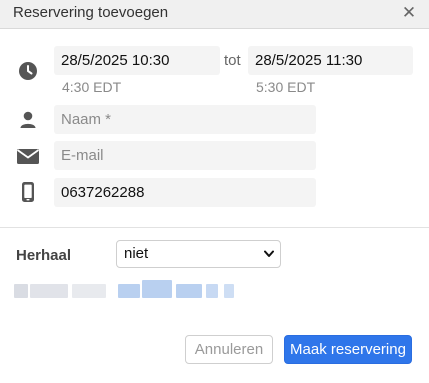 The image size is (429, 383). Describe the element at coordinates (44, 255) in the screenshot. I see `repeat-label: Herhaal` at that location.